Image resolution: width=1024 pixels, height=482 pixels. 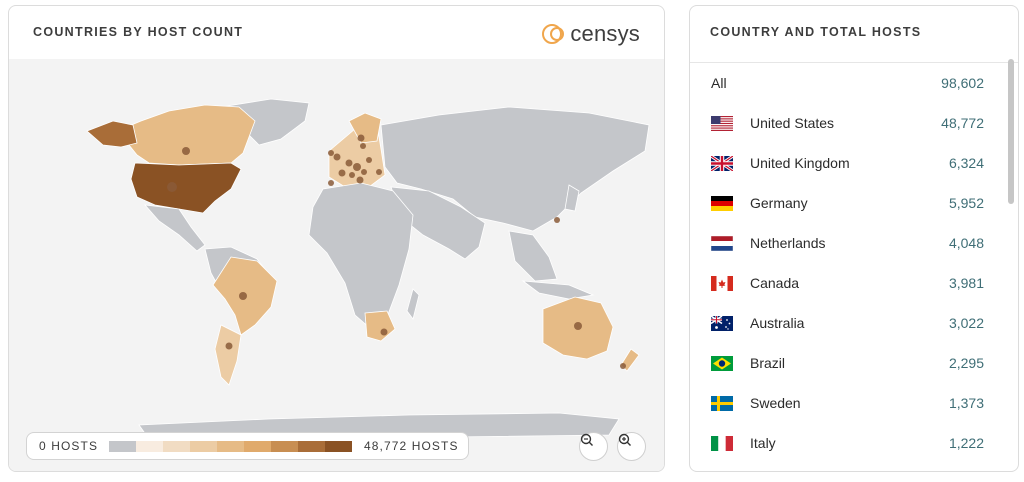 What do you see at coordinates (763, 443) in the screenshot?
I see `list-item-label: Italy` at bounding box center [763, 443].